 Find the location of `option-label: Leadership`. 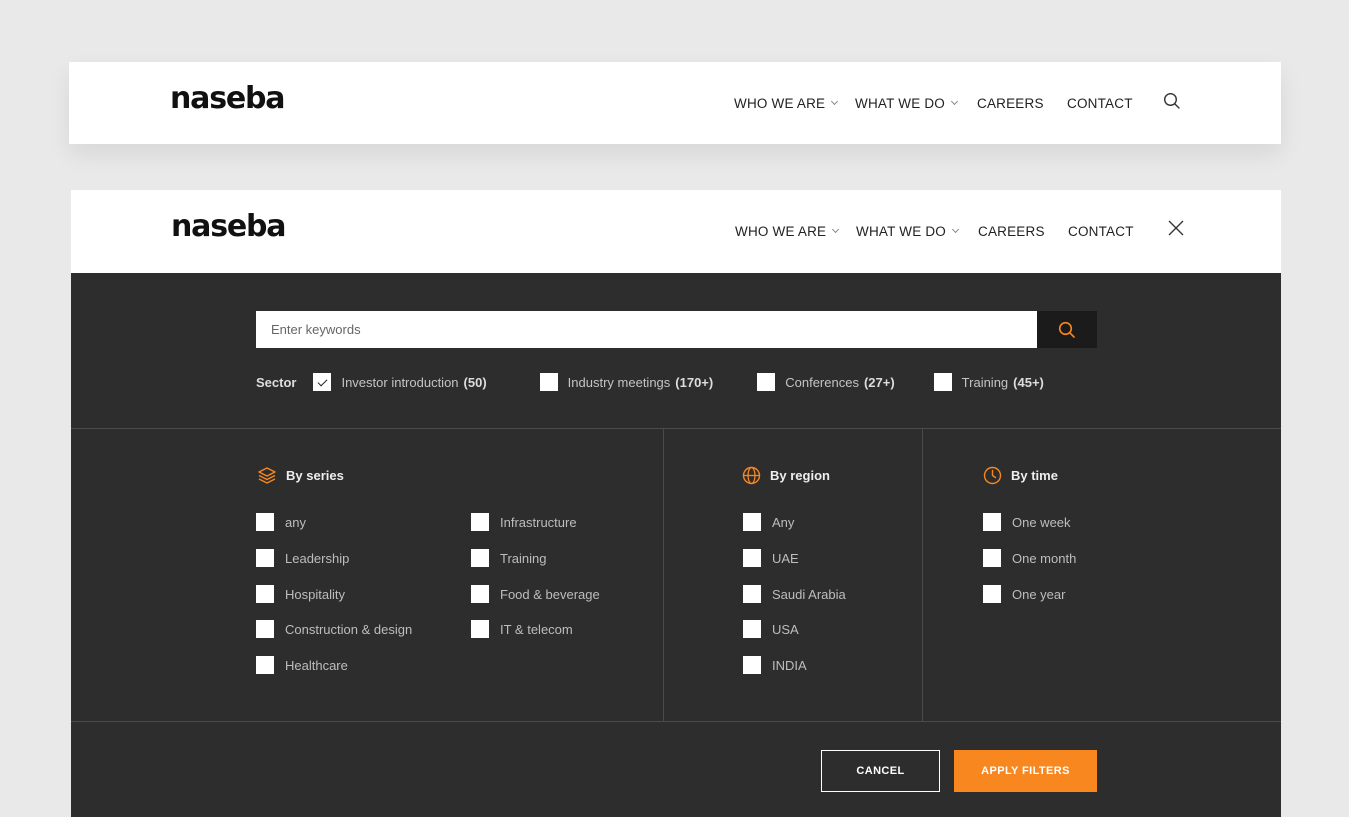

option-label: Leadership is located at coordinates (317, 558).